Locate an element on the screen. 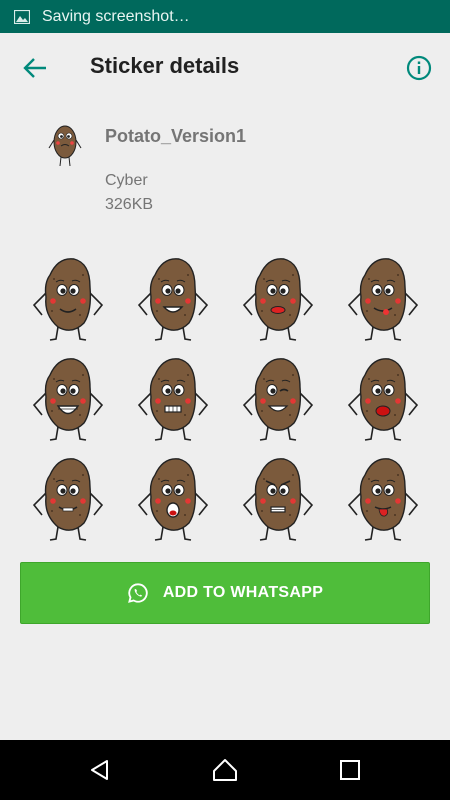  nav-recents-button is located at coordinates (350, 770).